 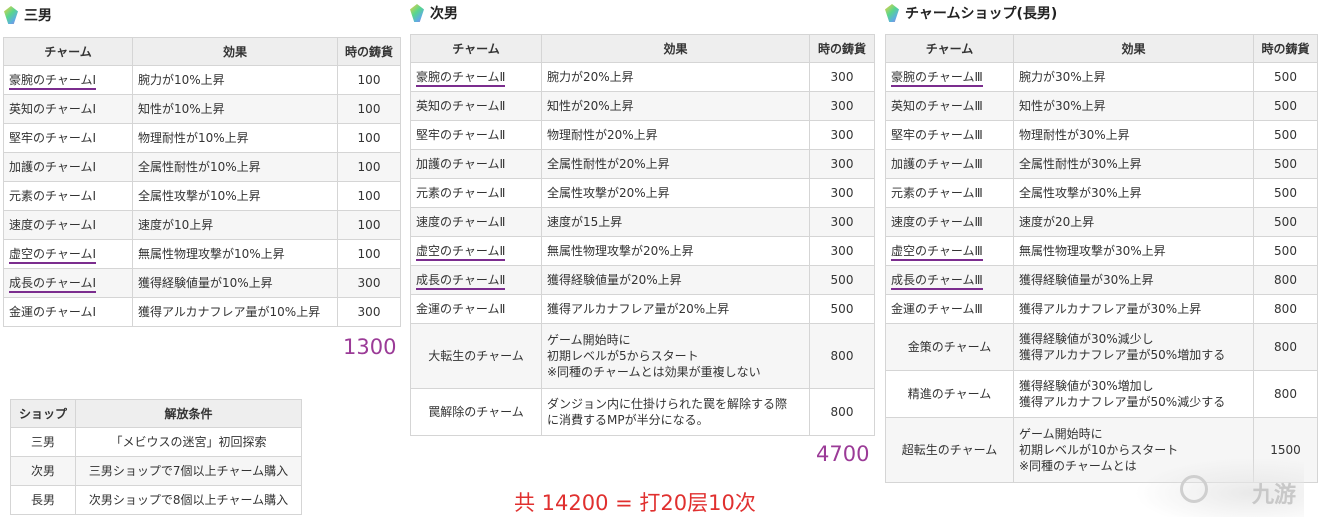 I want to click on charm-effect: 獲得経験値が30%増加し 獲得アルカナフレア量が50%減少する, so click(x=1133, y=394).